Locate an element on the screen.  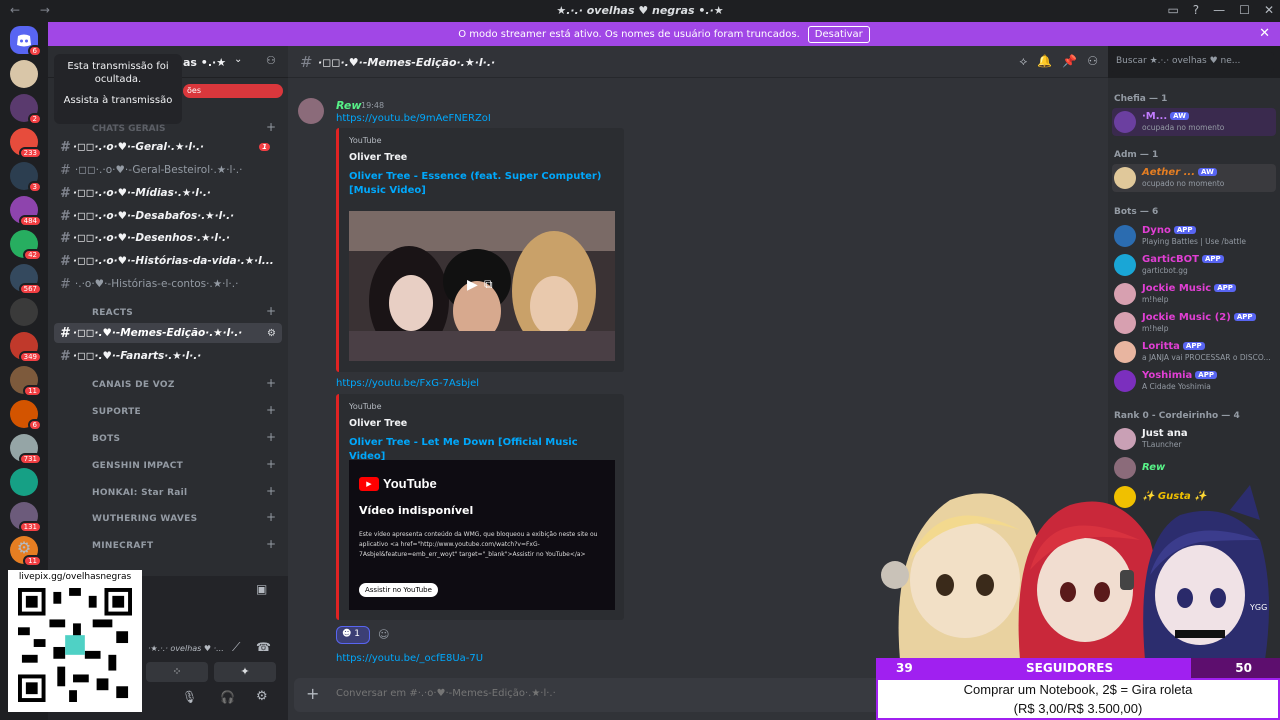
category-wuthering-waves: WUTHERING WAVES is located at coordinates (144, 519).